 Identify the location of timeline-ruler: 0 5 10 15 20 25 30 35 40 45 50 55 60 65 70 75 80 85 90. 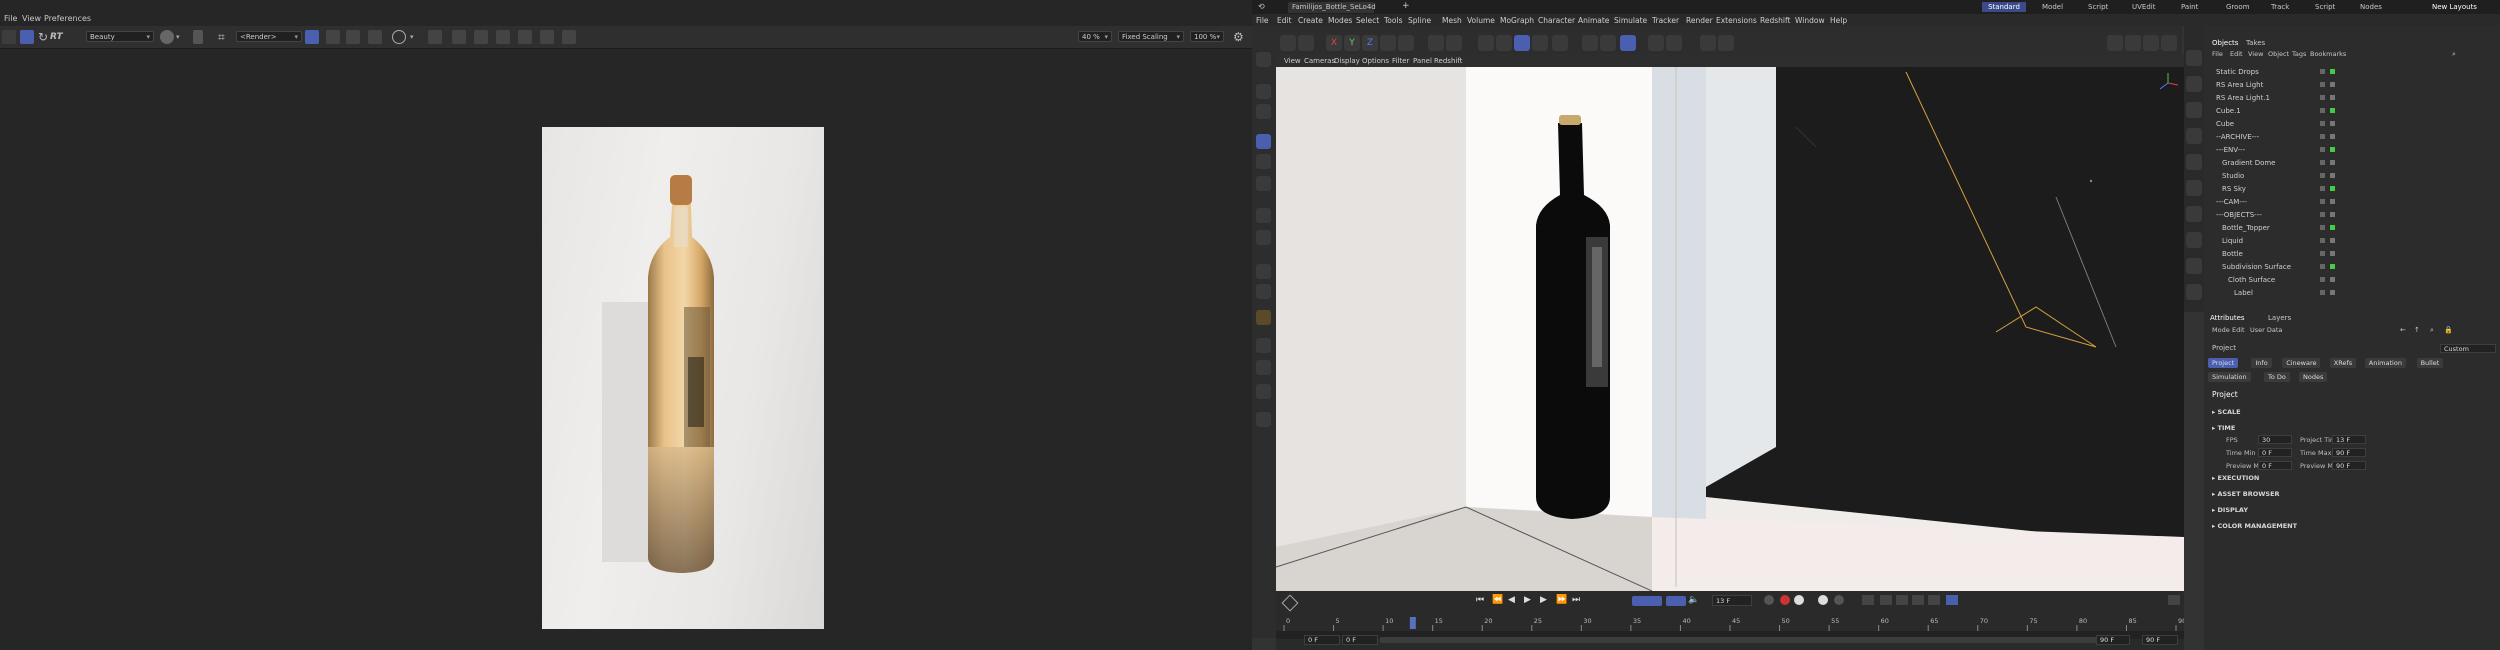
(1730, 623).